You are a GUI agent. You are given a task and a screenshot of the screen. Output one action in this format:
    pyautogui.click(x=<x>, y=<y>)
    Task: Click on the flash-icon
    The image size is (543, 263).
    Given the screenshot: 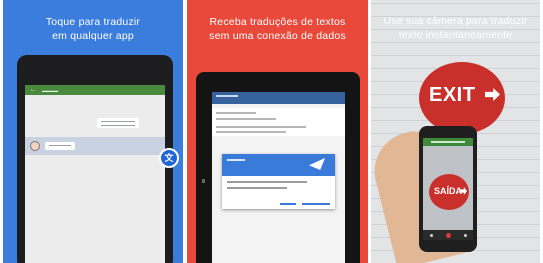 What is the action you would take?
    pyautogui.click(x=465, y=235)
    